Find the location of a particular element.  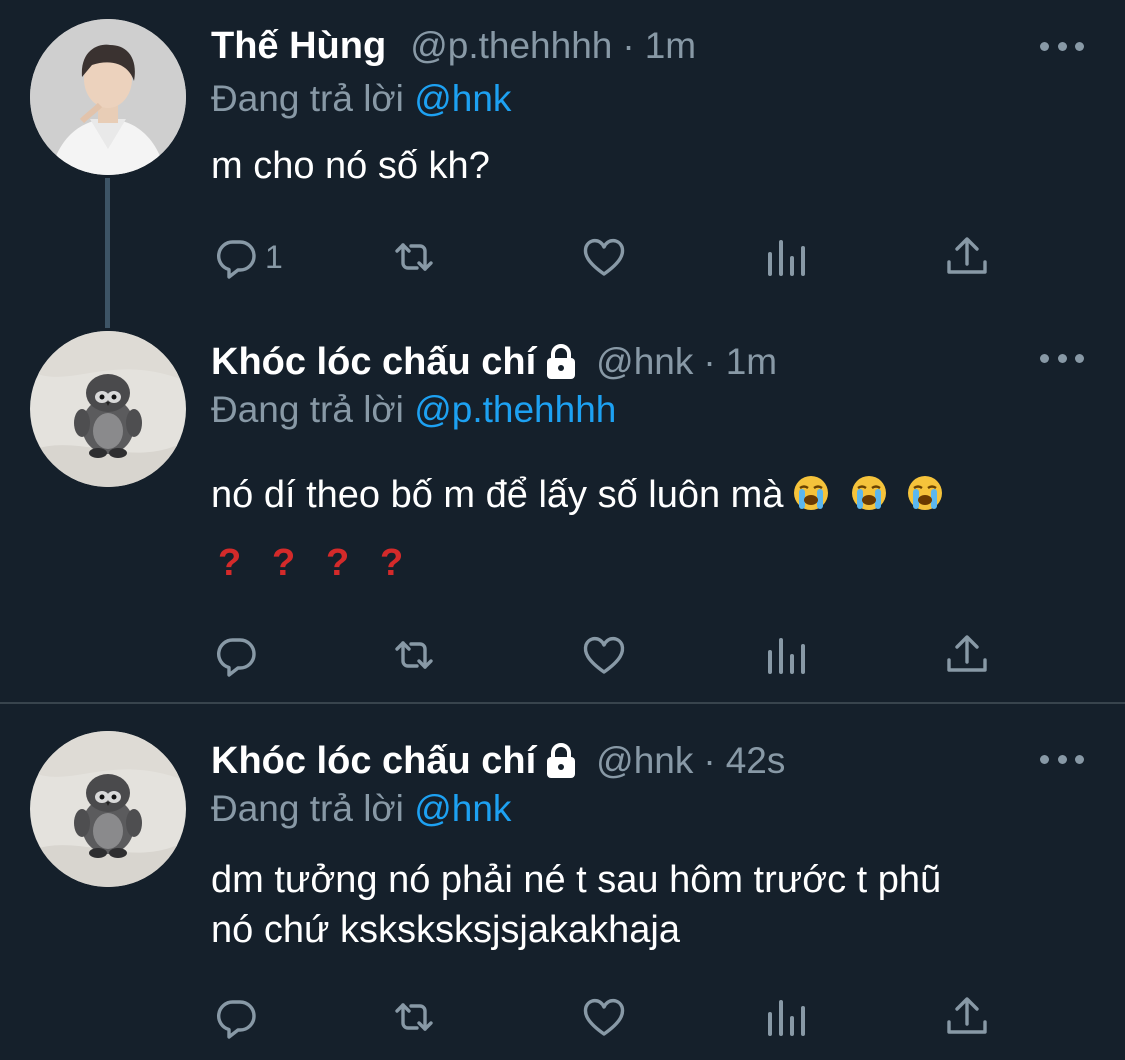

tweet-header: Thế Hùng @p.thehhhh · 1m is located at coordinates (453, 46).